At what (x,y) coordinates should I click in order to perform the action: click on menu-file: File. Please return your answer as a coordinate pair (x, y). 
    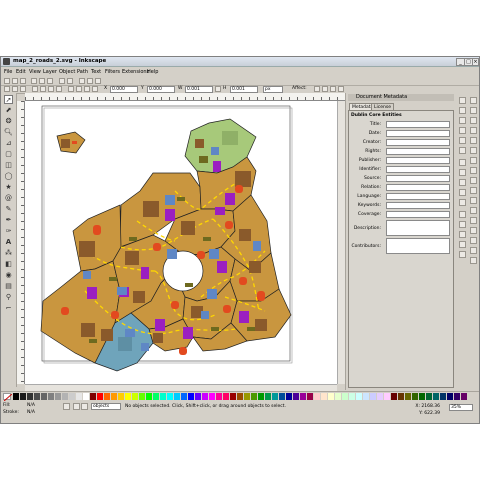
    Looking at the image, I should click on (8, 72).